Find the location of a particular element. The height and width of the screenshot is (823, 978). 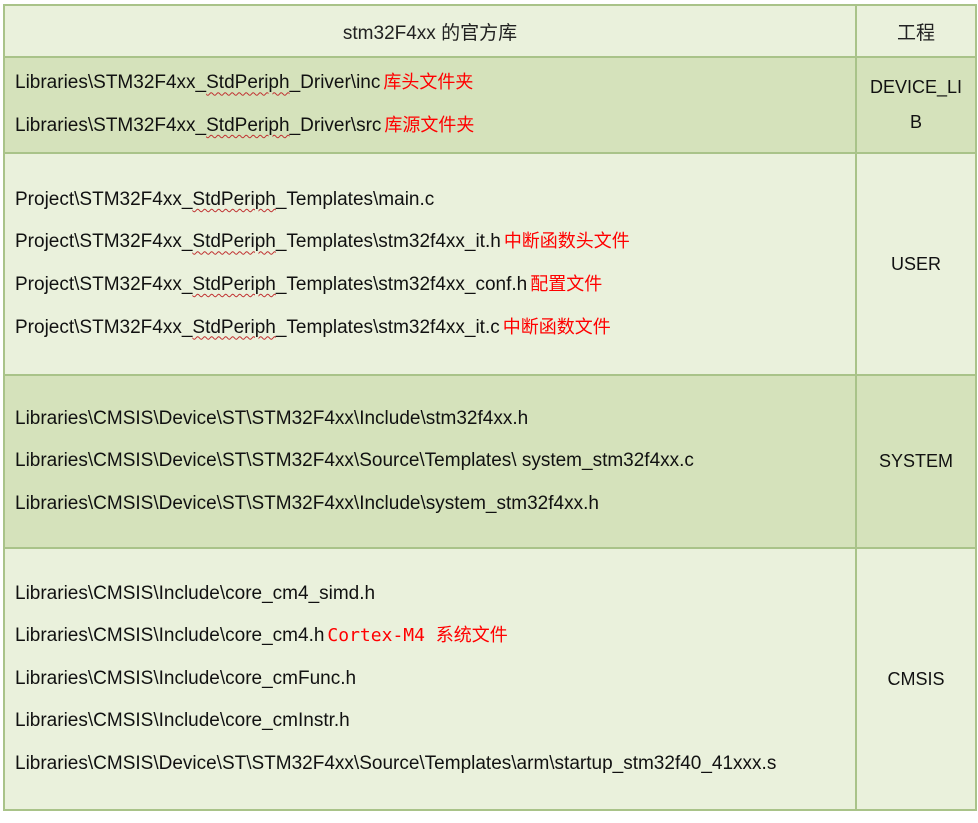

file-line: Libraries\CMSIS\Include\core_cmFunc.h is located at coordinates (435, 679).